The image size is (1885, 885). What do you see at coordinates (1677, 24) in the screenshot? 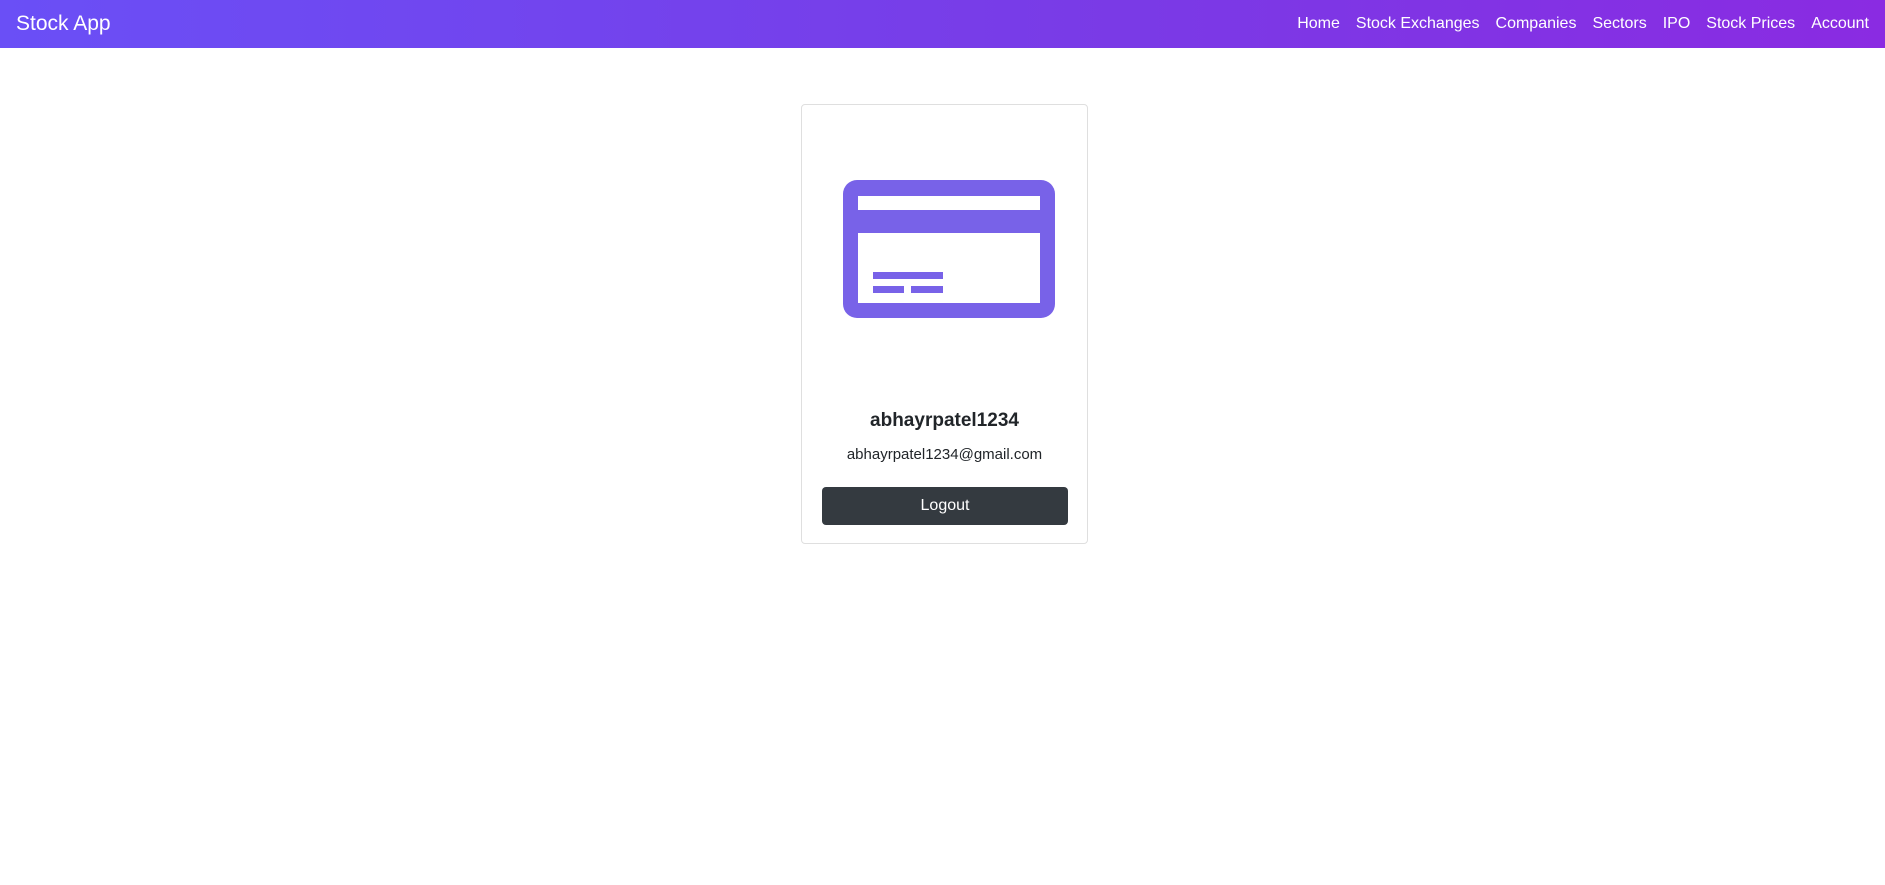
I see `nav-link-ipo: IPO` at bounding box center [1677, 24].